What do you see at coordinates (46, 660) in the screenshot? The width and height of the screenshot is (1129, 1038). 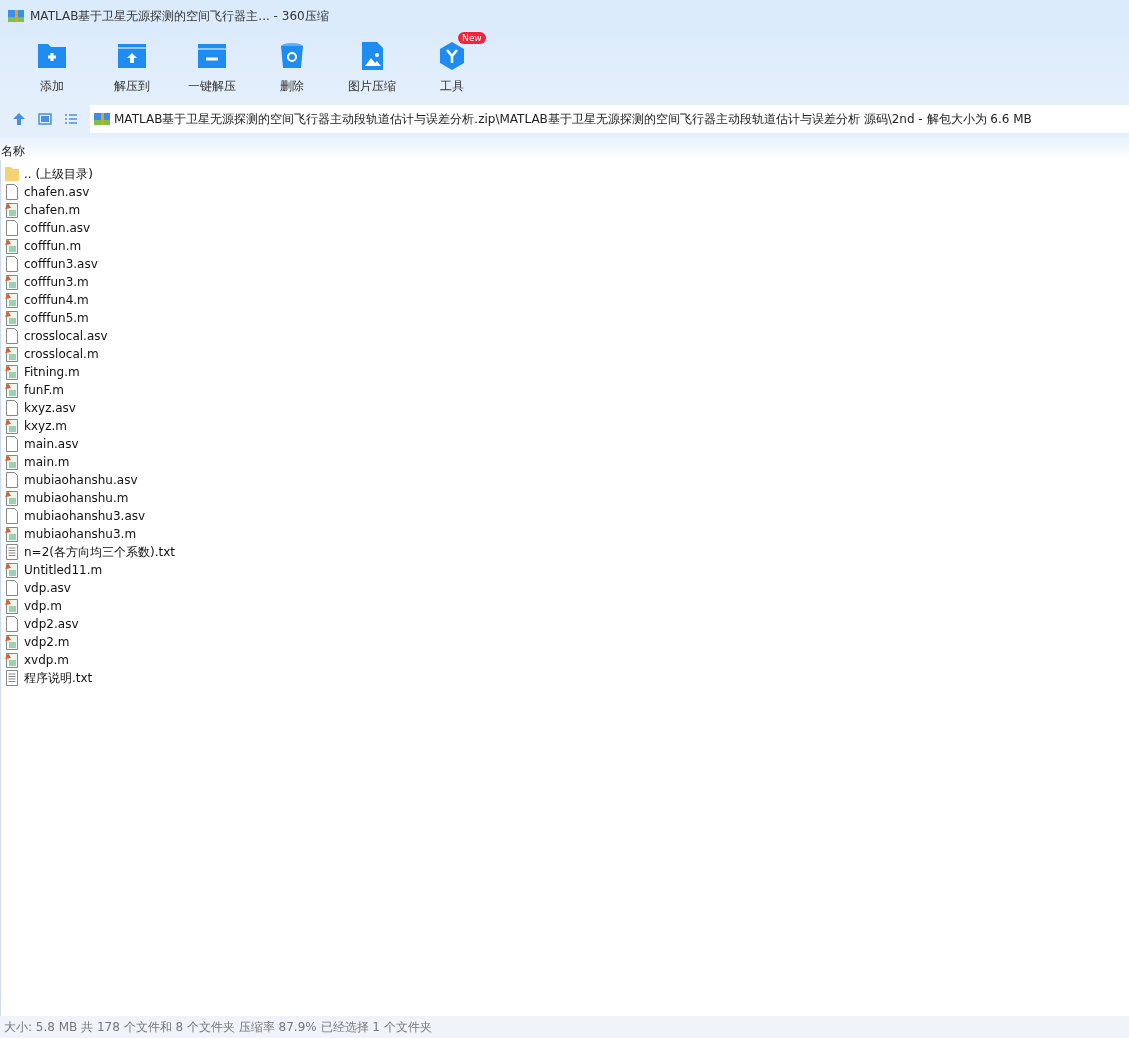 I see `file-name: xvdp.m` at bounding box center [46, 660].